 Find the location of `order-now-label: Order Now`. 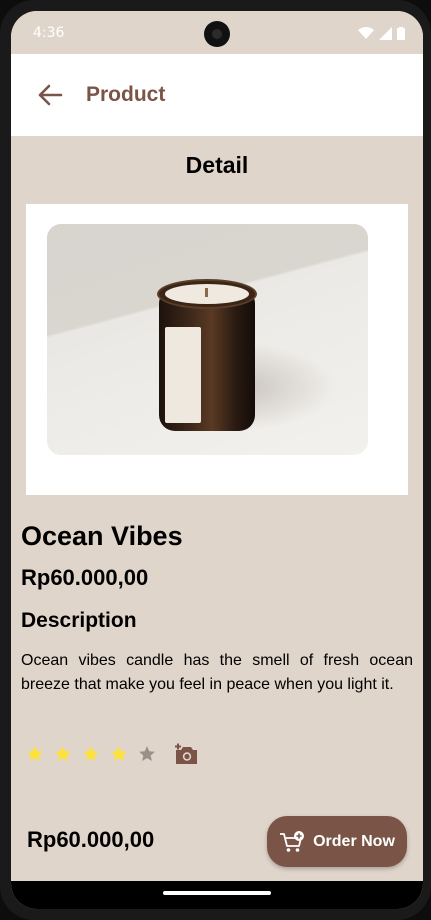

order-now-label: Order Now is located at coordinates (354, 841).